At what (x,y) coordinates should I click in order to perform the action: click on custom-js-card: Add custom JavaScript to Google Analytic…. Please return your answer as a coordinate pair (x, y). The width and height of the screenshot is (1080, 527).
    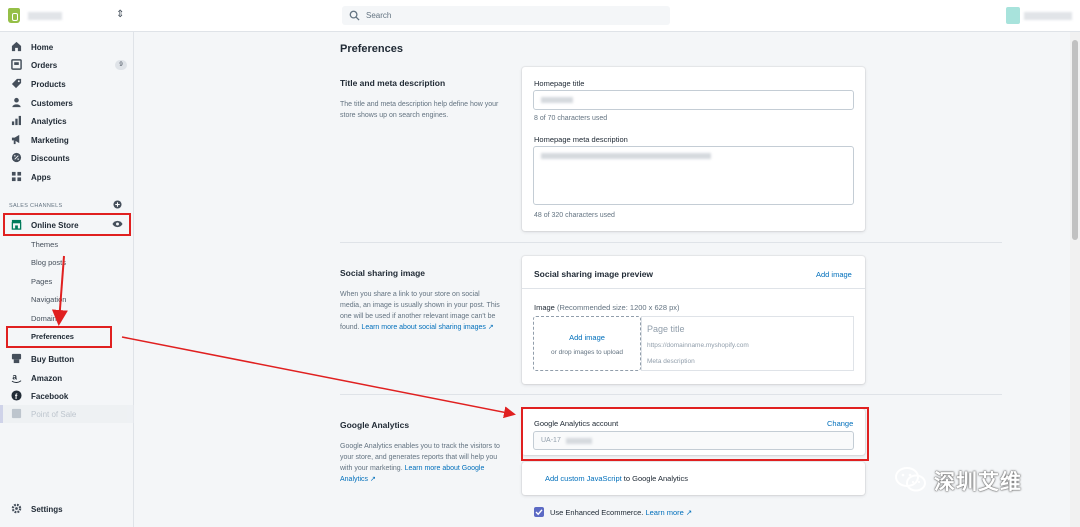
    Looking at the image, I should click on (693, 478).